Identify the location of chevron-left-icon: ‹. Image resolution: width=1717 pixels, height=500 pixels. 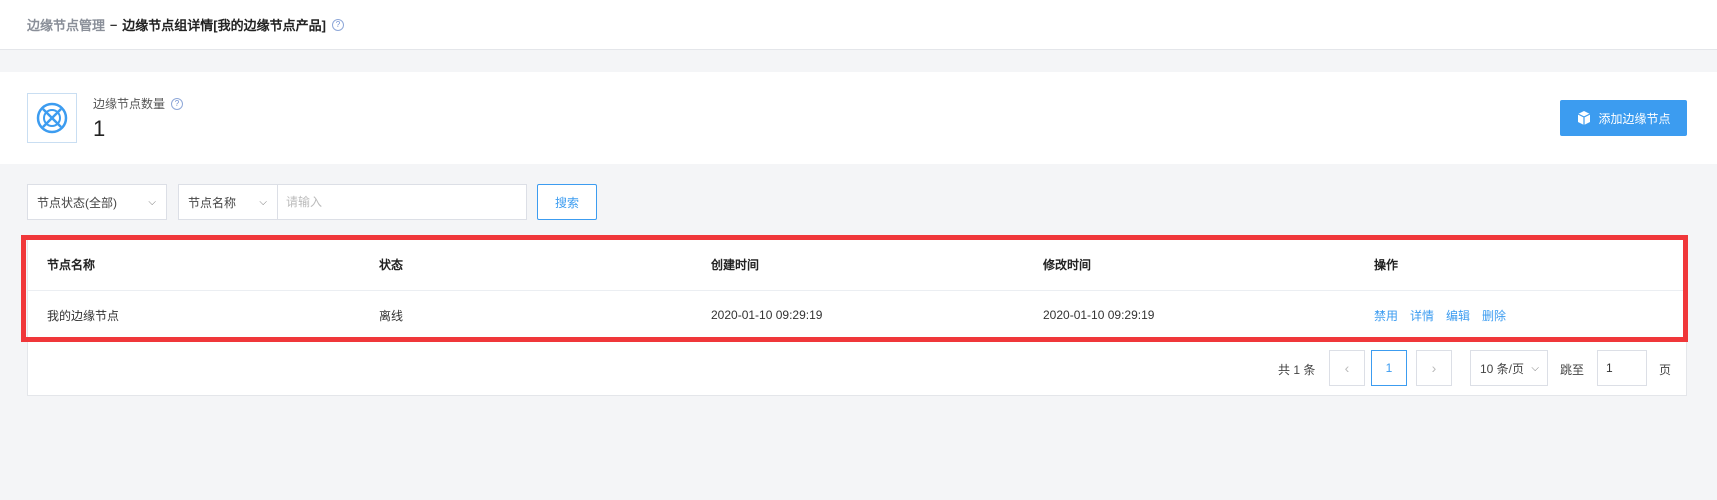
(1347, 368).